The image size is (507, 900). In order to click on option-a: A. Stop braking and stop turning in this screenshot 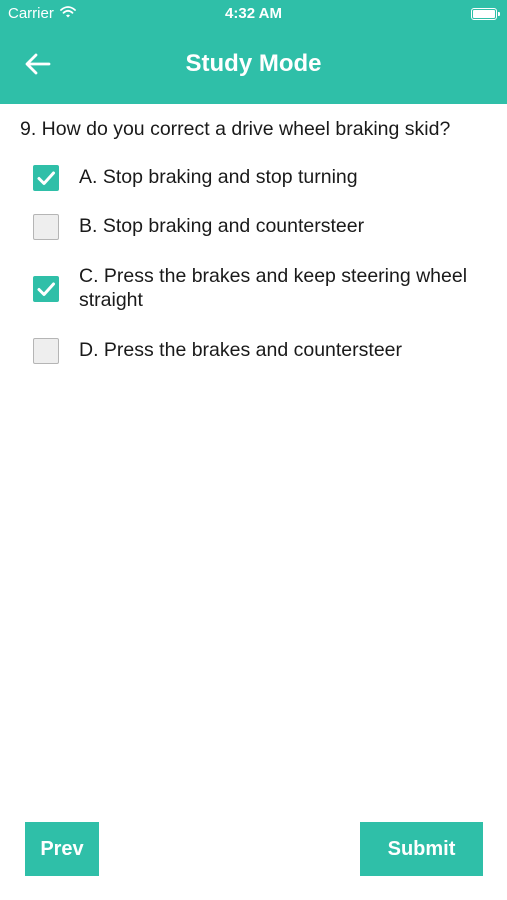, I will do `click(251, 178)`.